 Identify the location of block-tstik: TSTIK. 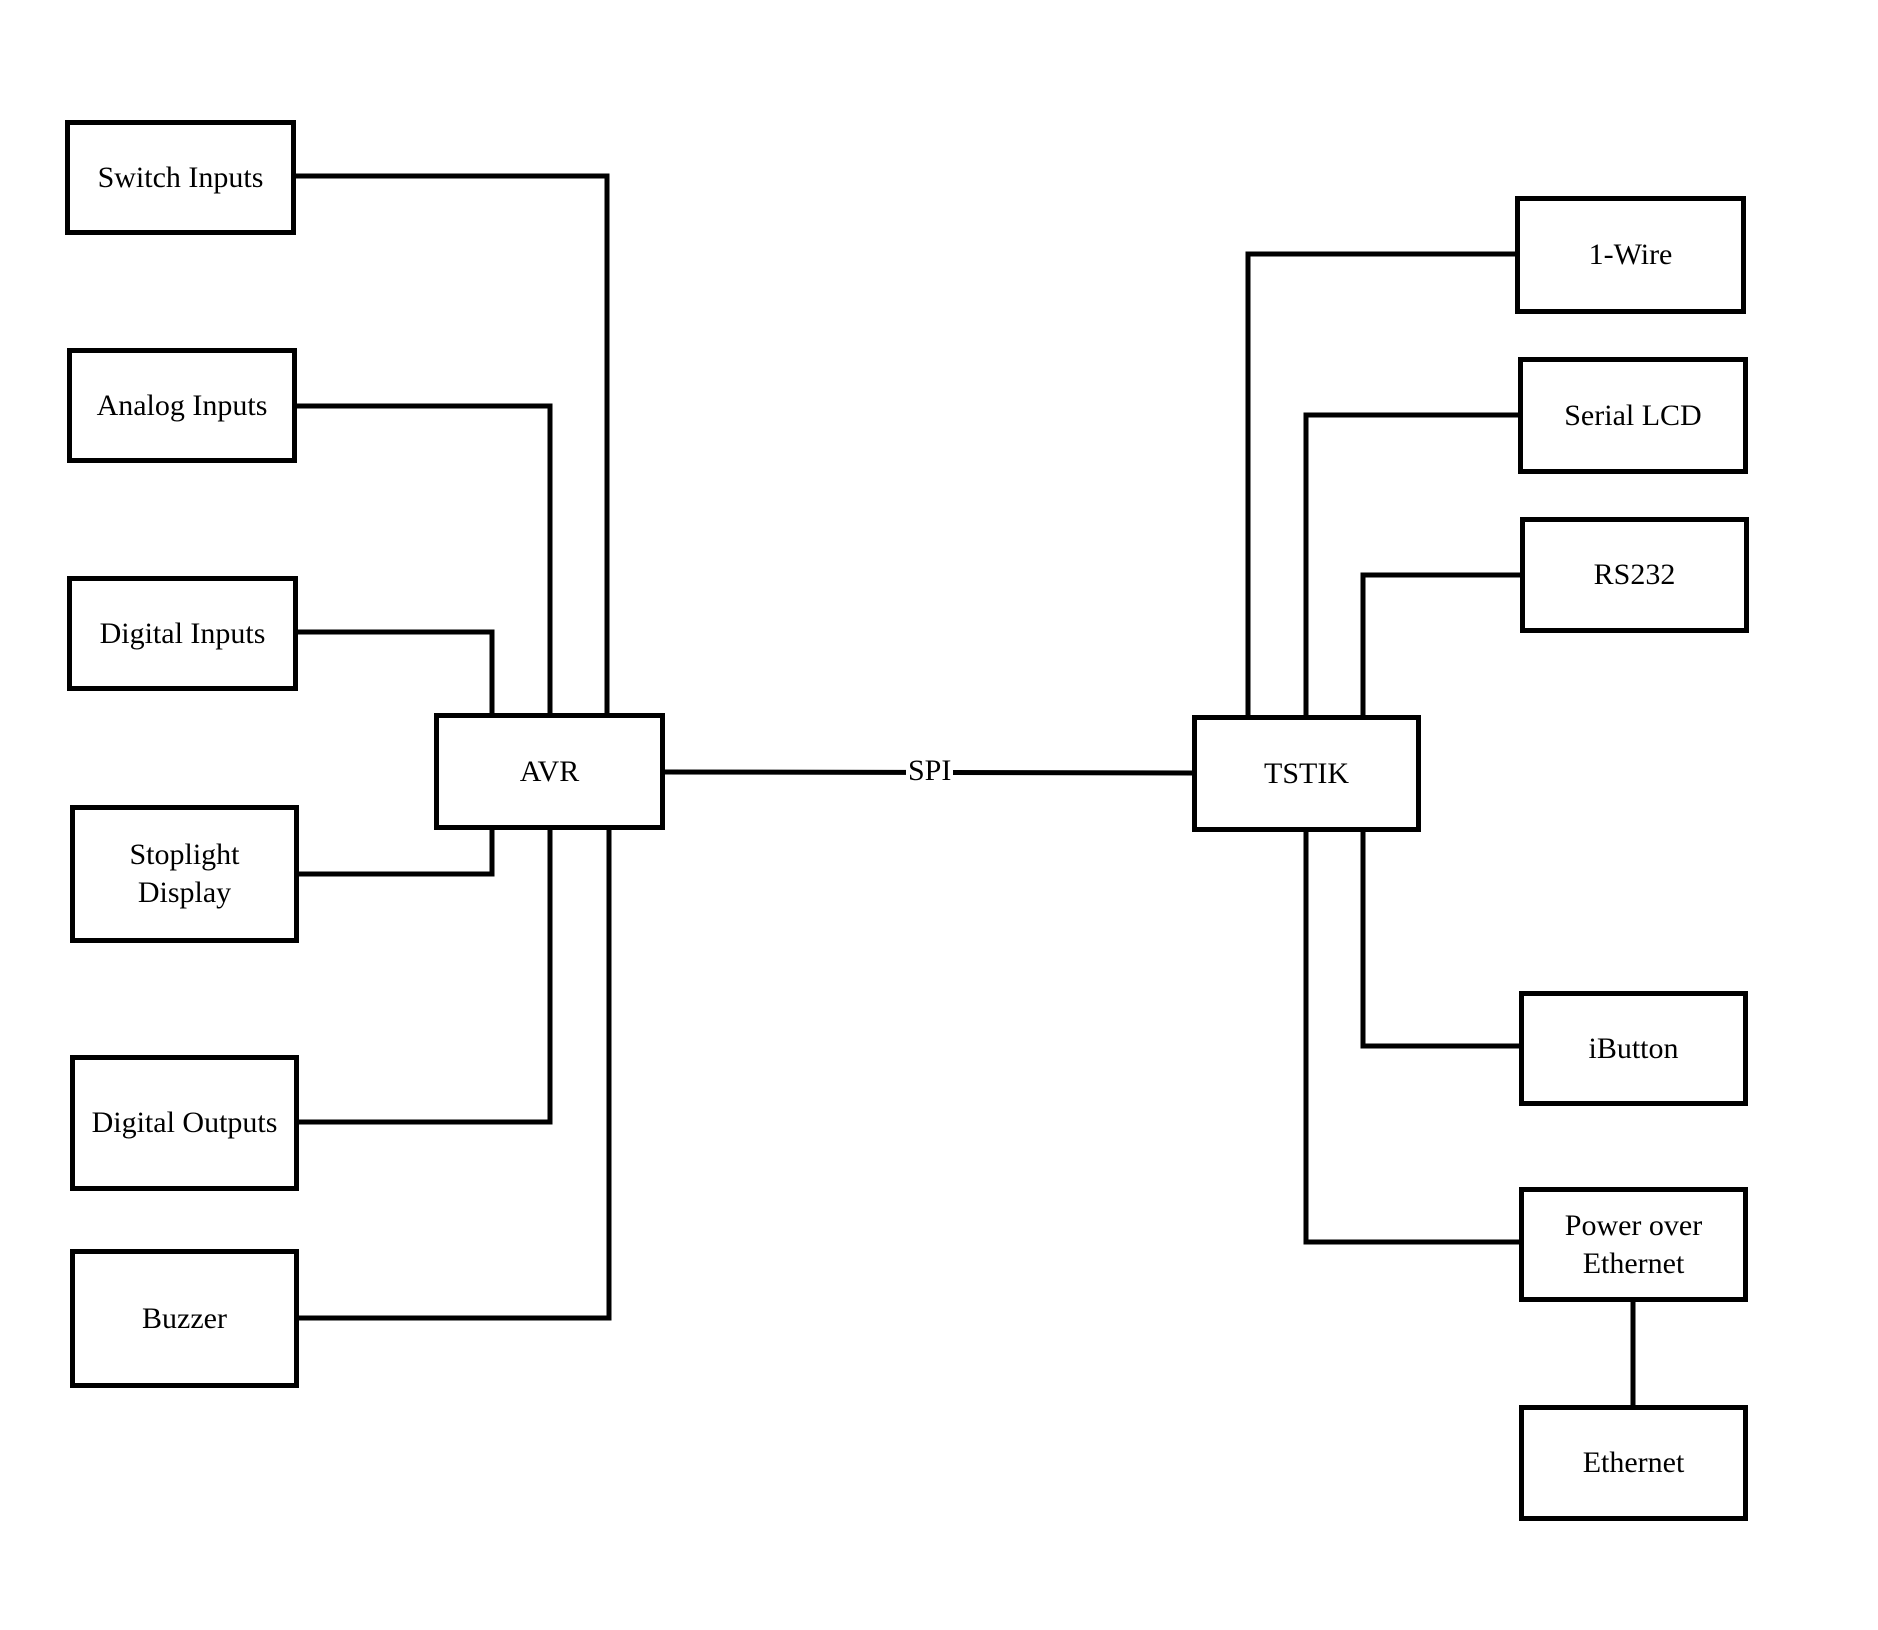
(1306, 773).